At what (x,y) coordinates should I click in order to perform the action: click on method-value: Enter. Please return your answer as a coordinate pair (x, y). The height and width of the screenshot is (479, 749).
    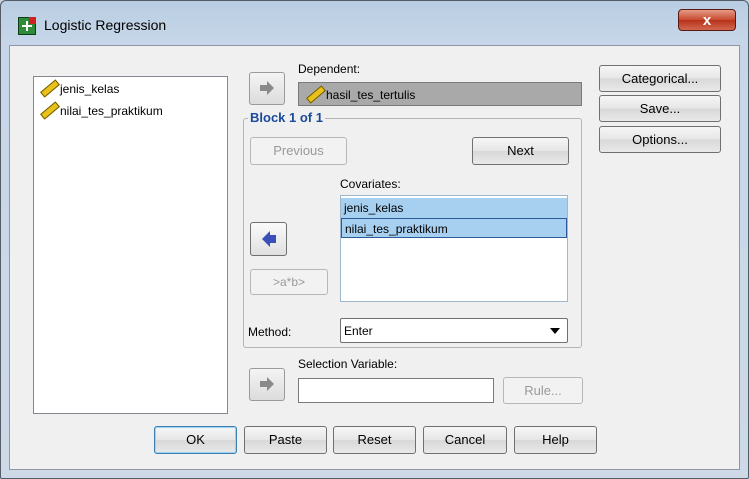
    Looking at the image, I should click on (358, 331).